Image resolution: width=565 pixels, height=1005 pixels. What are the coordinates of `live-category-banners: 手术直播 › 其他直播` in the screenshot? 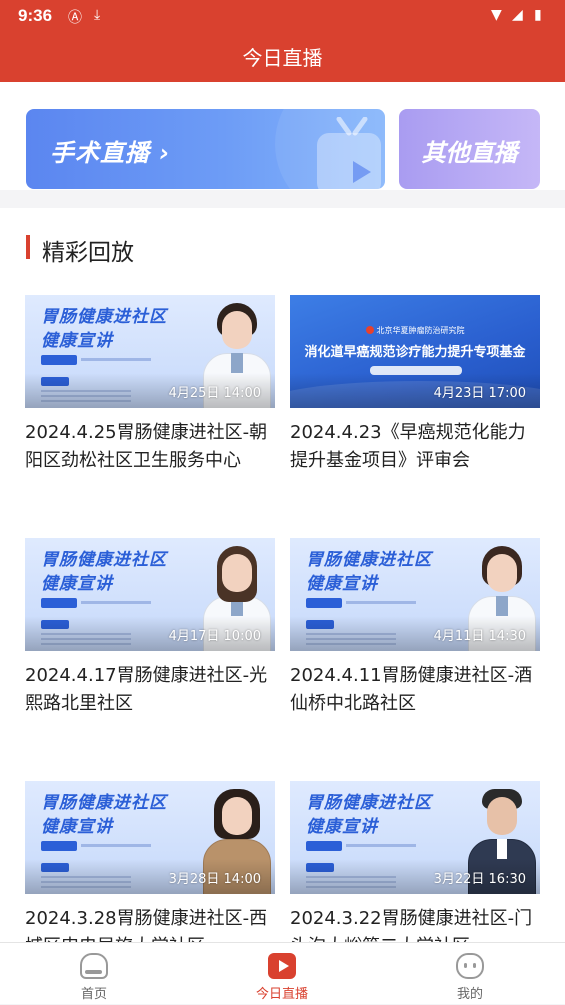 It's located at (282, 136).